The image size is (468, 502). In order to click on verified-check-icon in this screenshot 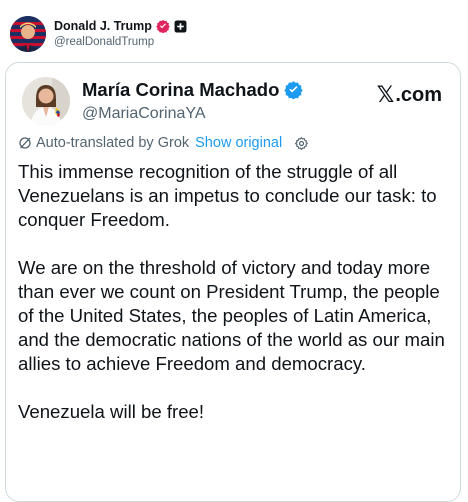, I will do `click(294, 90)`.